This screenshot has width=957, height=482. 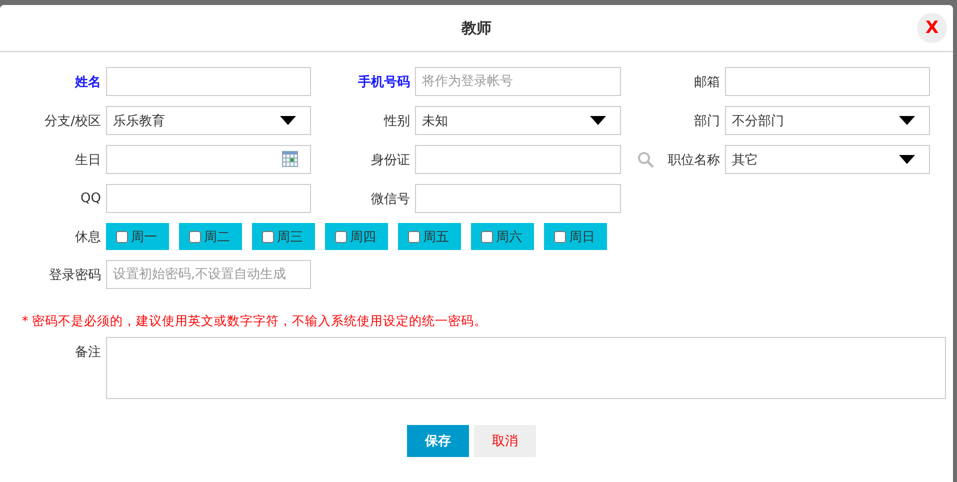 I want to click on field-label: 微信号, so click(x=390, y=199).